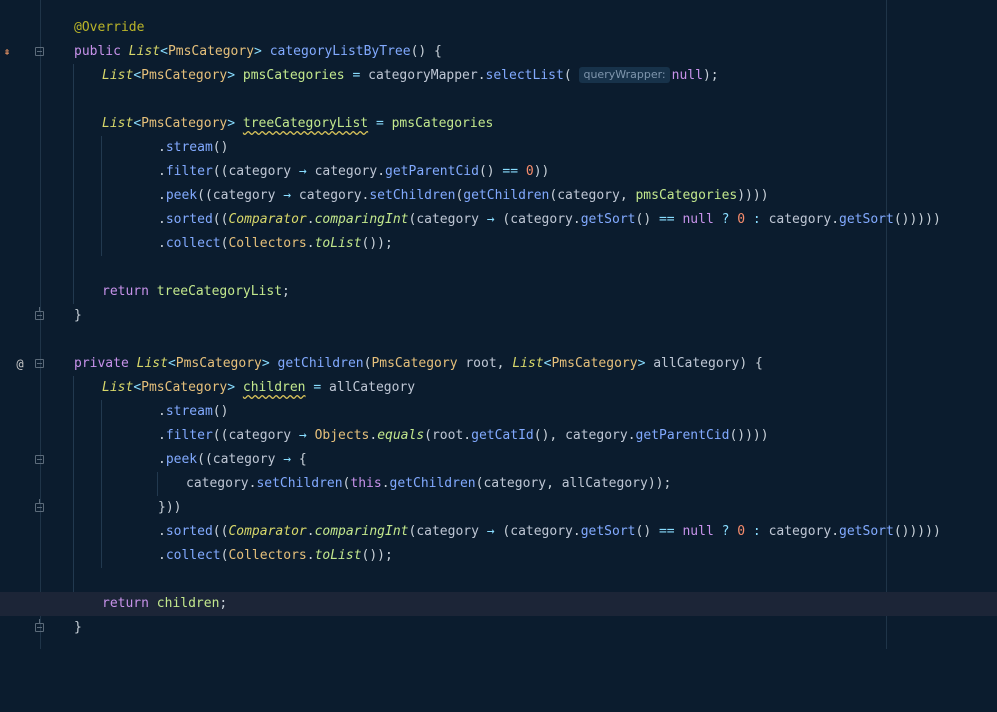 This screenshot has width=997, height=712. What do you see at coordinates (498, 292) in the screenshot?
I see `code-line: return treeCategoryList;` at bounding box center [498, 292].